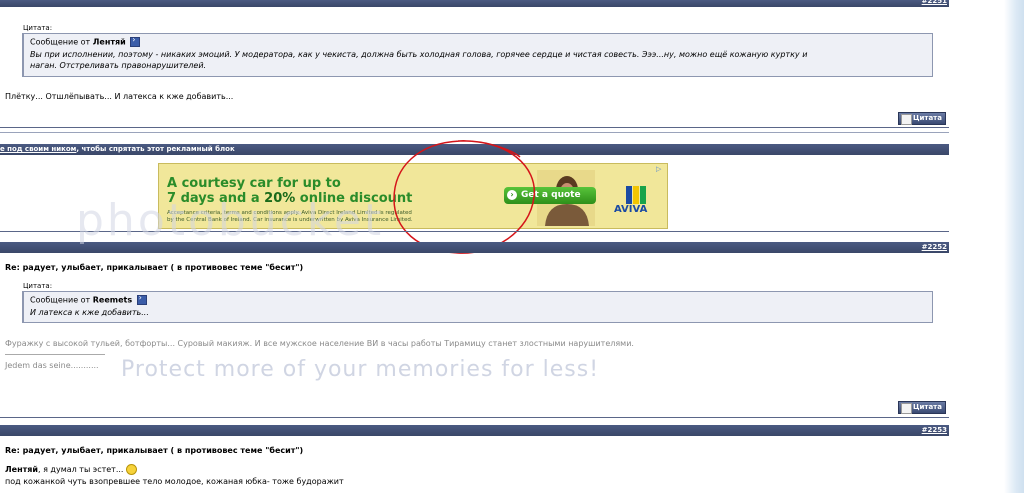 The height and width of the screenshot is (493, 1024). Describe the element at coordinates (474, 430) in the screenshot. I see `post-header-bar: #2253` at that location.